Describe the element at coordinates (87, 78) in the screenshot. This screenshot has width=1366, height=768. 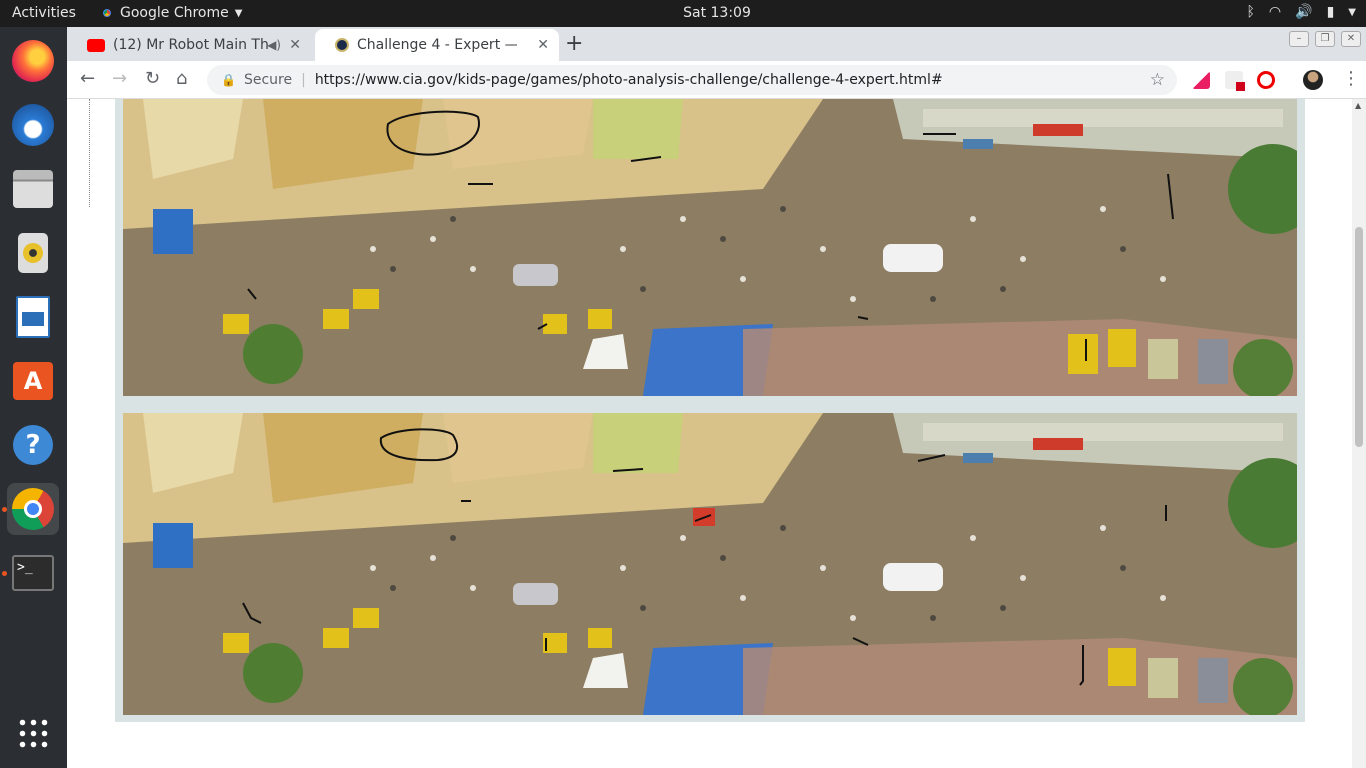
I see `back-arrow-icon: ←` at that location.